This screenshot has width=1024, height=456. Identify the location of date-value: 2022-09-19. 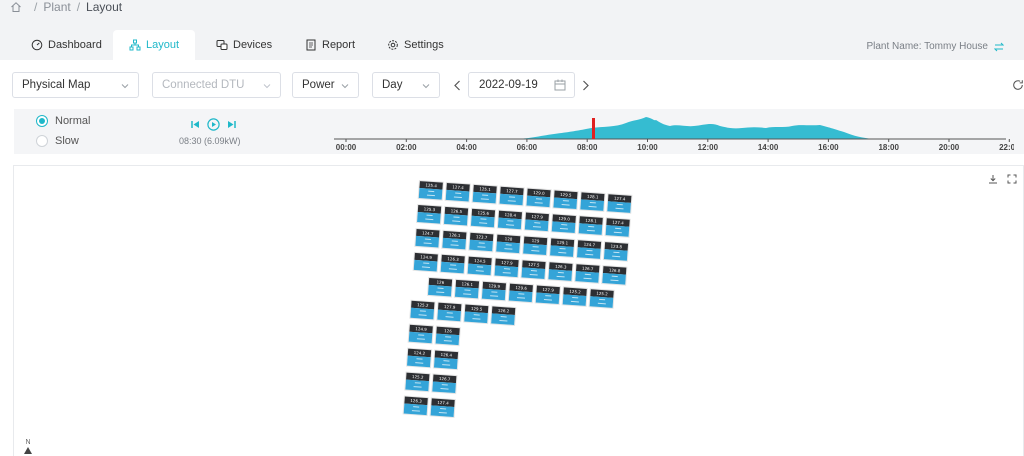
(508, 85).